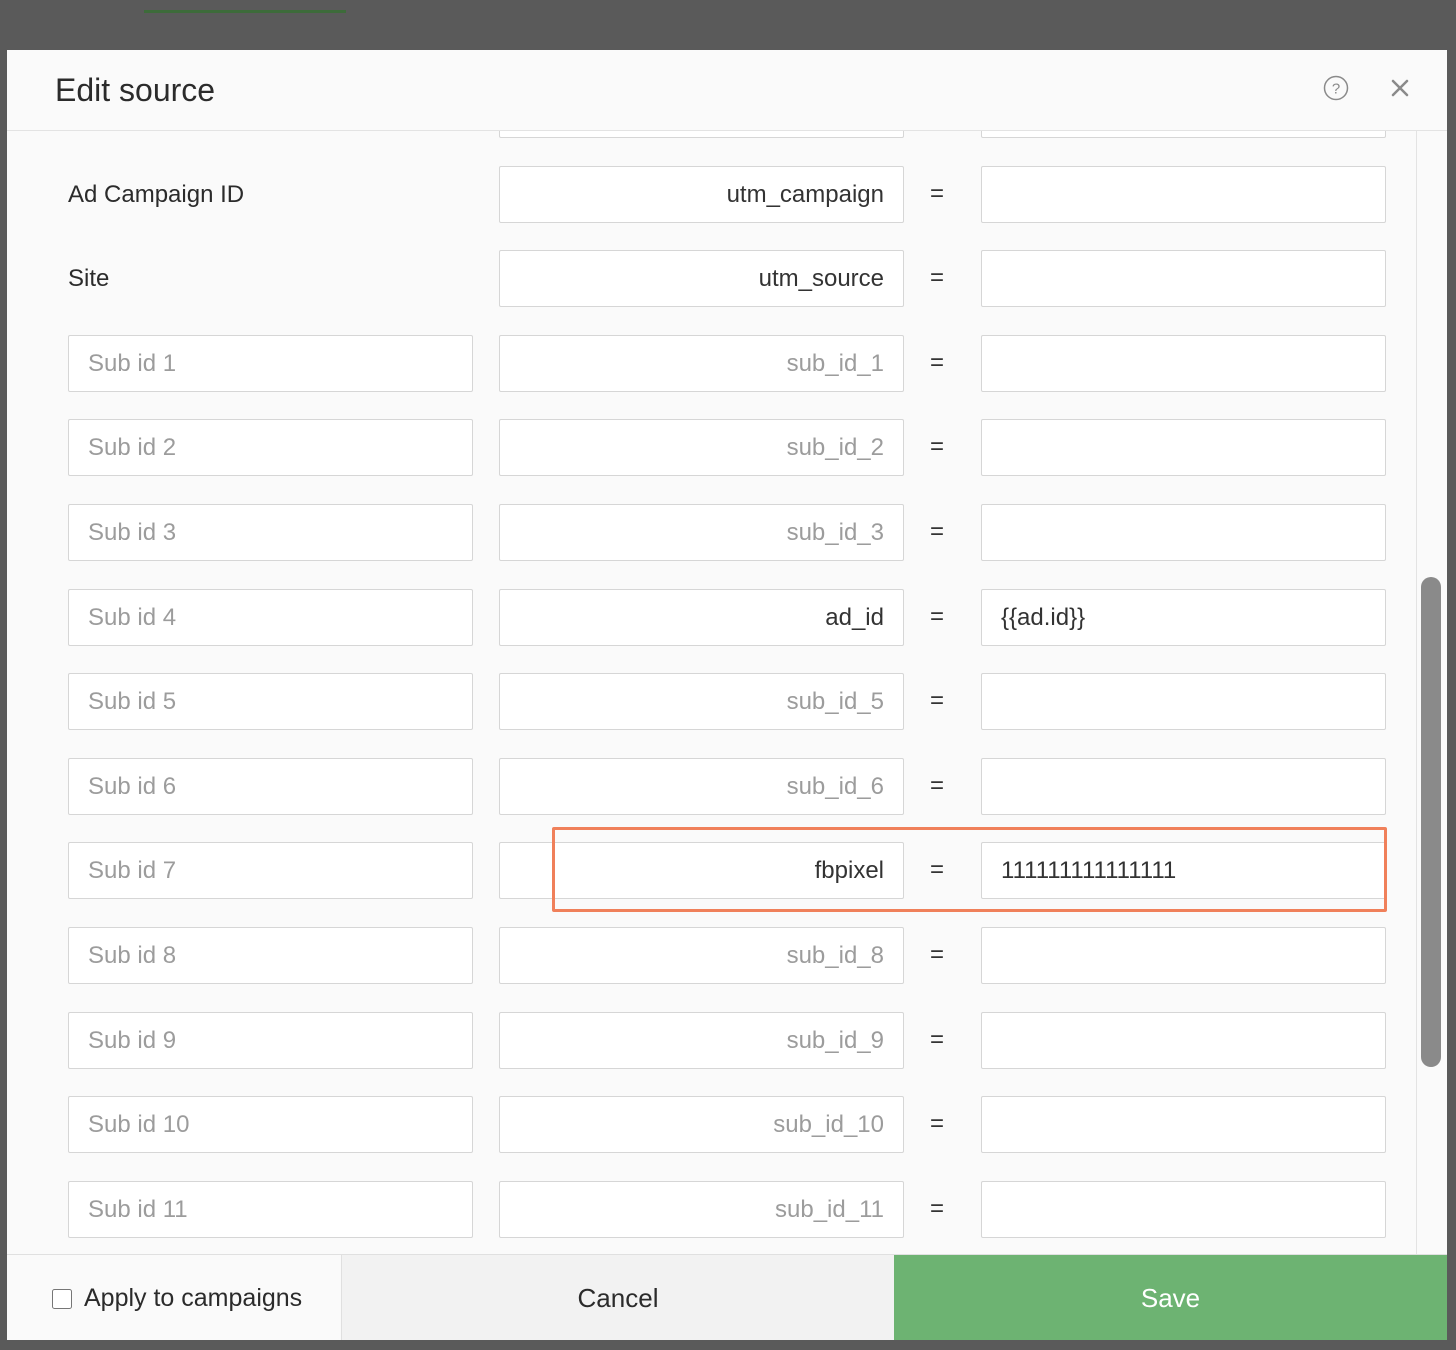 The width and height of the screenshot is (1456, 1350). Describe the element at coordinates (193, 1298) in the screenshot. I see `apply-label: Apply to campaigns` at that location.